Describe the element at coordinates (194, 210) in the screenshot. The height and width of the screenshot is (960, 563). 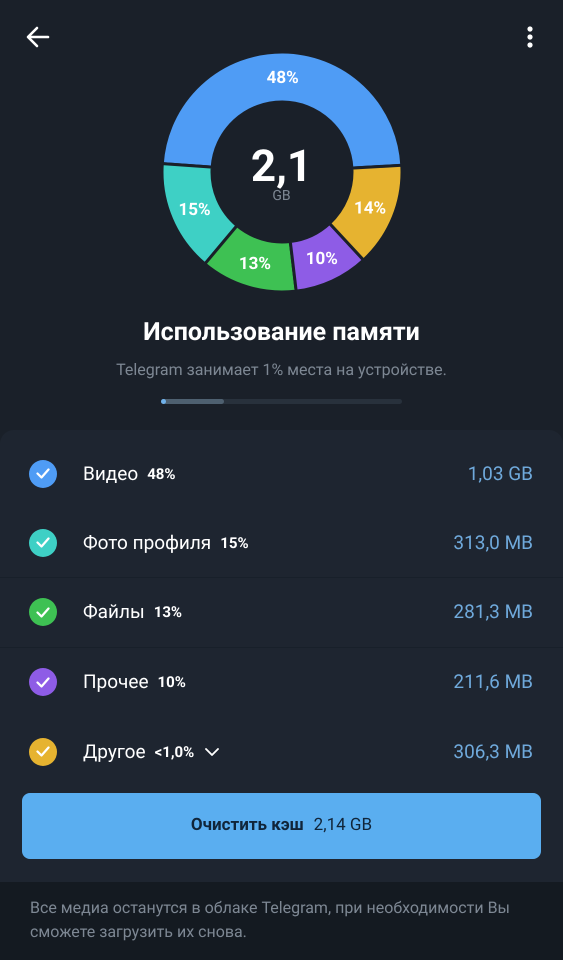
I see `slice-label: 15%` at that location.